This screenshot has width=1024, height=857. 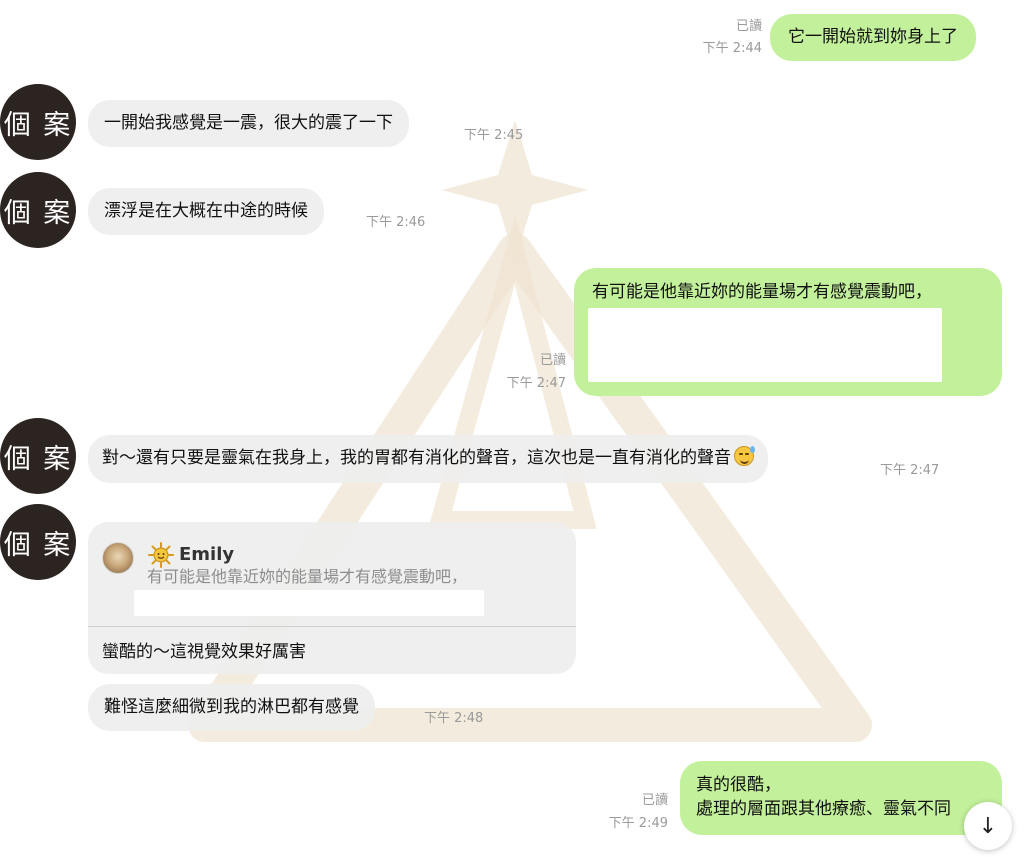 I want to click on message-time: 下午 2:44, so click(x=732, y=48).